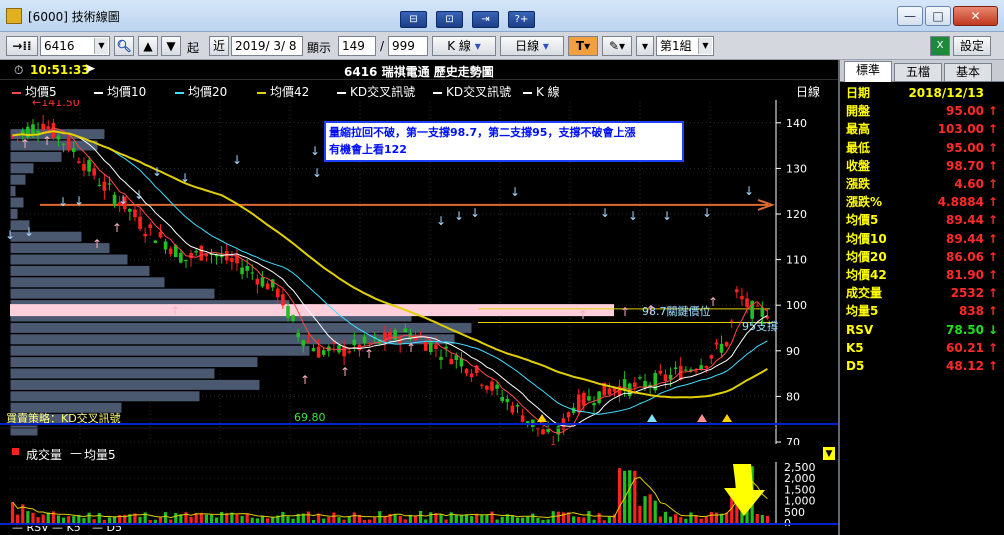 This screenshot has height=535, width=1004. I want to click on chart-type-dropdown: K 線 ▾, so click(464, 46).